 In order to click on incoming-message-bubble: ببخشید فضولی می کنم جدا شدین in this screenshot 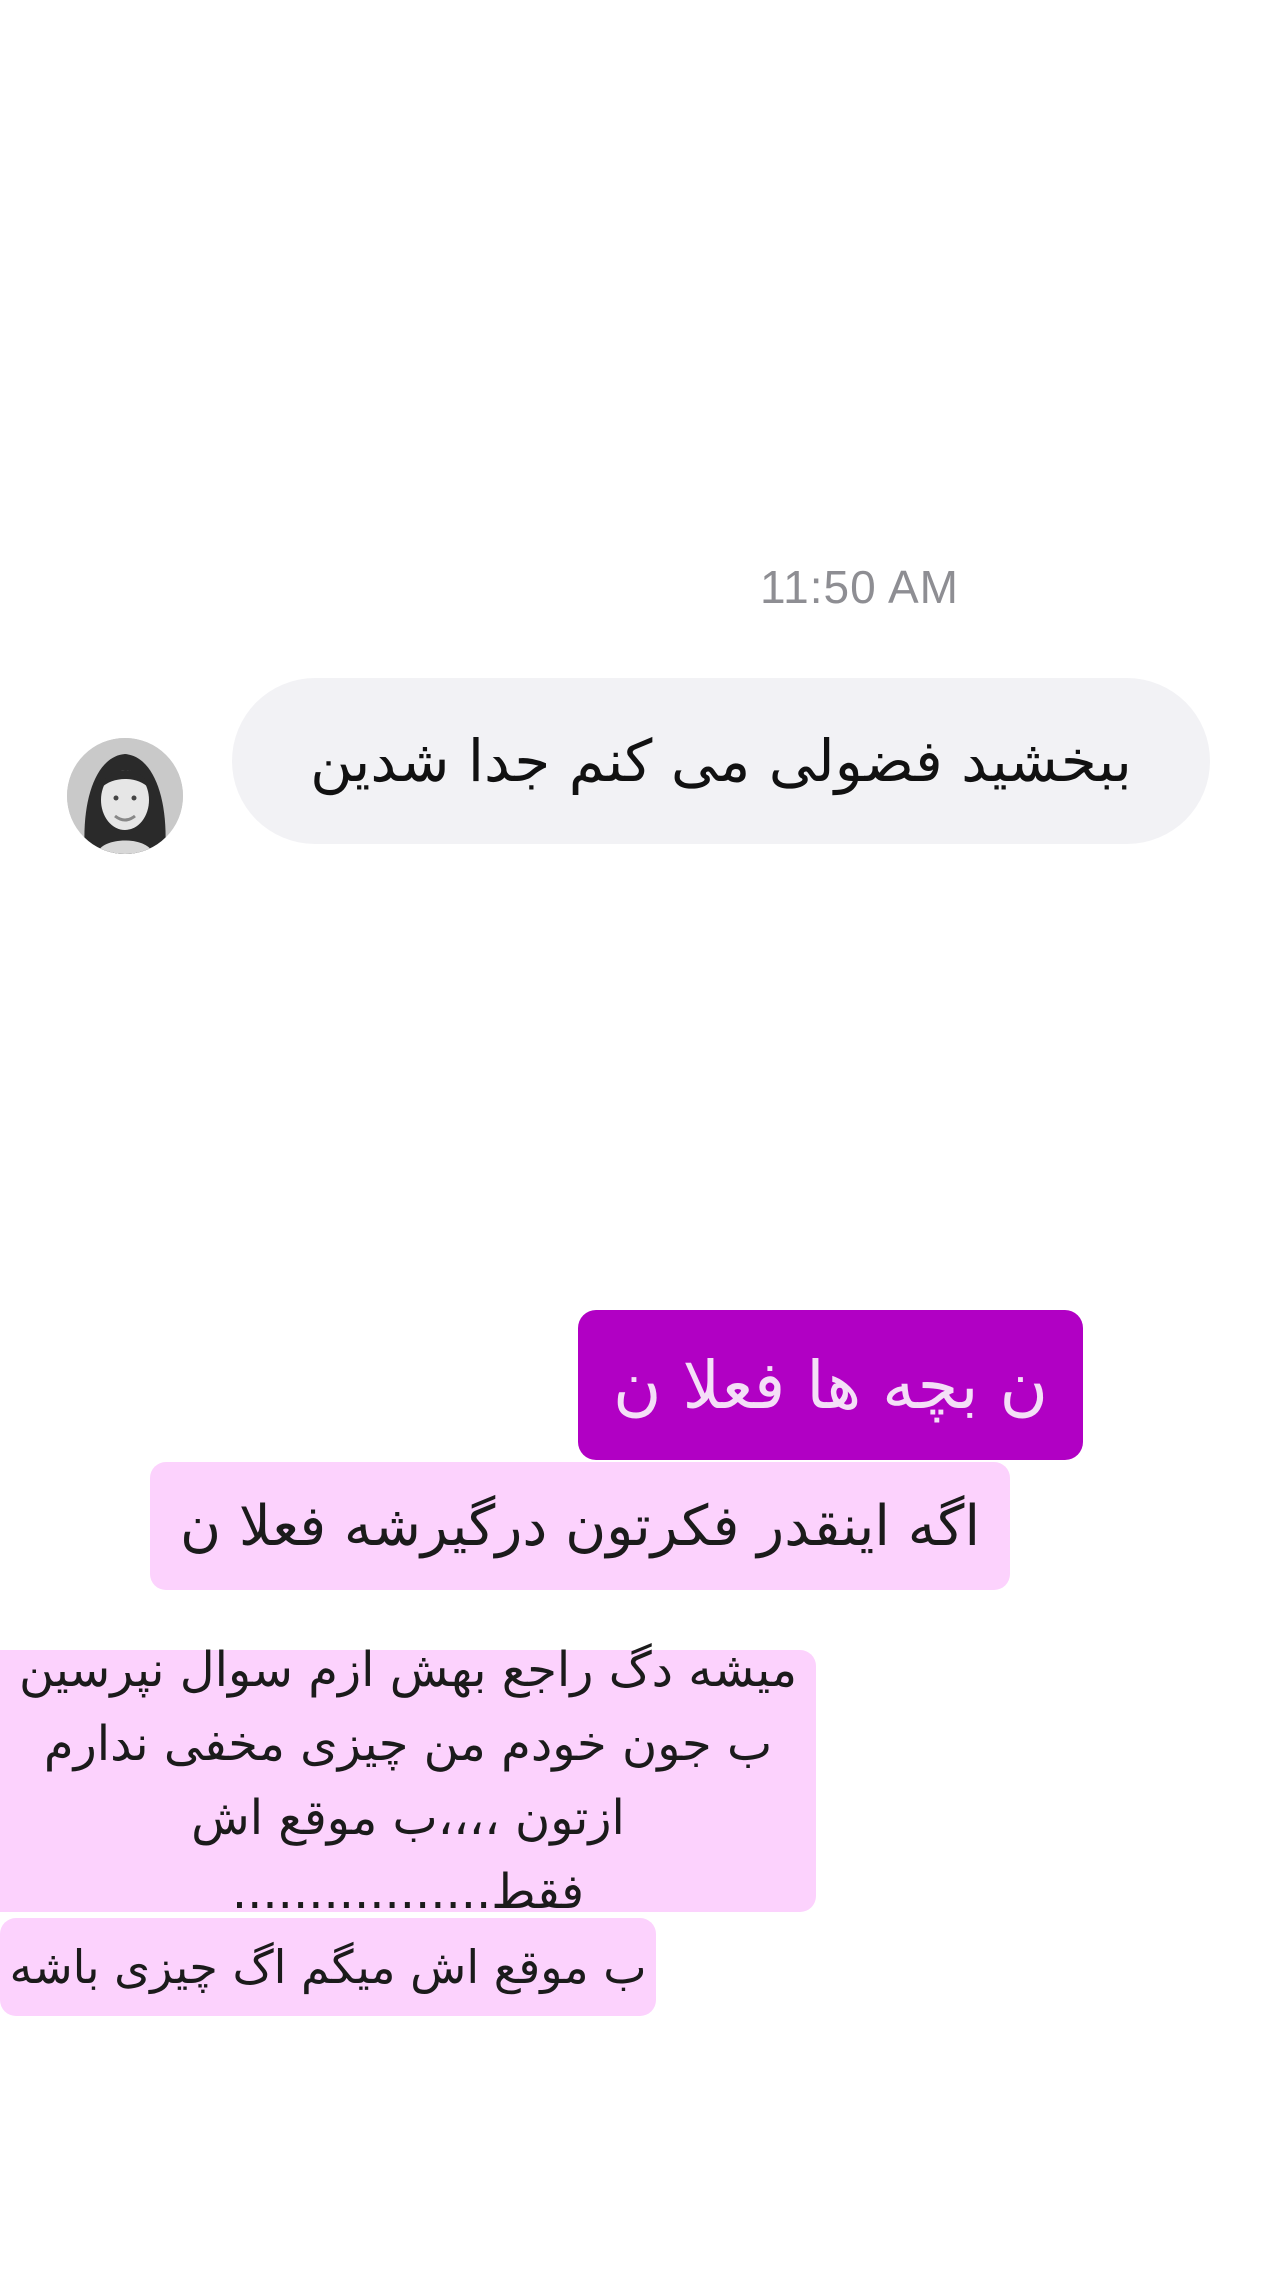, I will do `click(721, 761)`.